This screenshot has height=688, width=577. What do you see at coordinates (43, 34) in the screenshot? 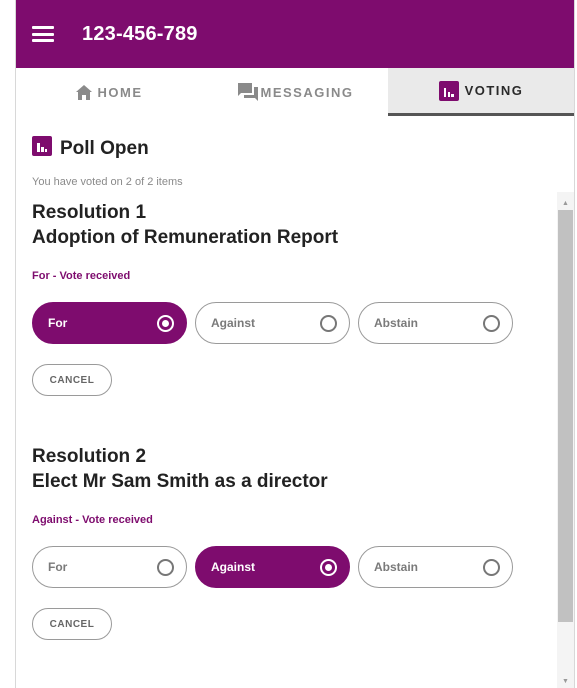
I see `hamburger-menu-icon` at bounding box center [43, 34].